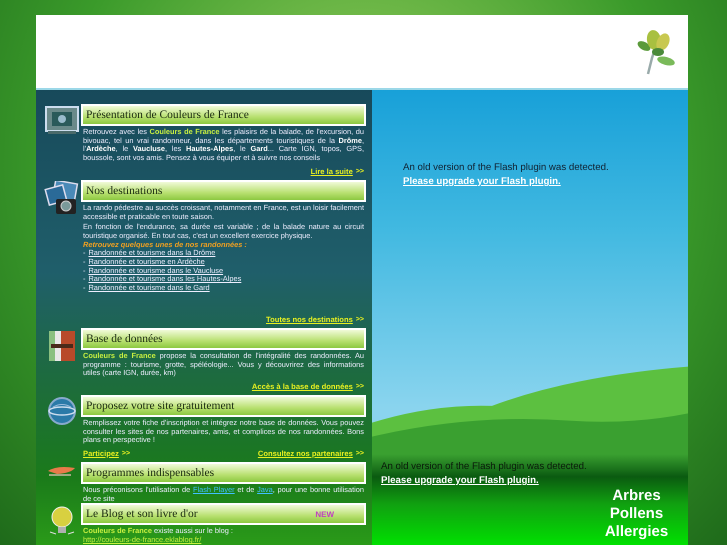 Image resolution: width=727 pixels, height=545 pixels. I want to click on photos-and-camera-icon, so click(62, 197).